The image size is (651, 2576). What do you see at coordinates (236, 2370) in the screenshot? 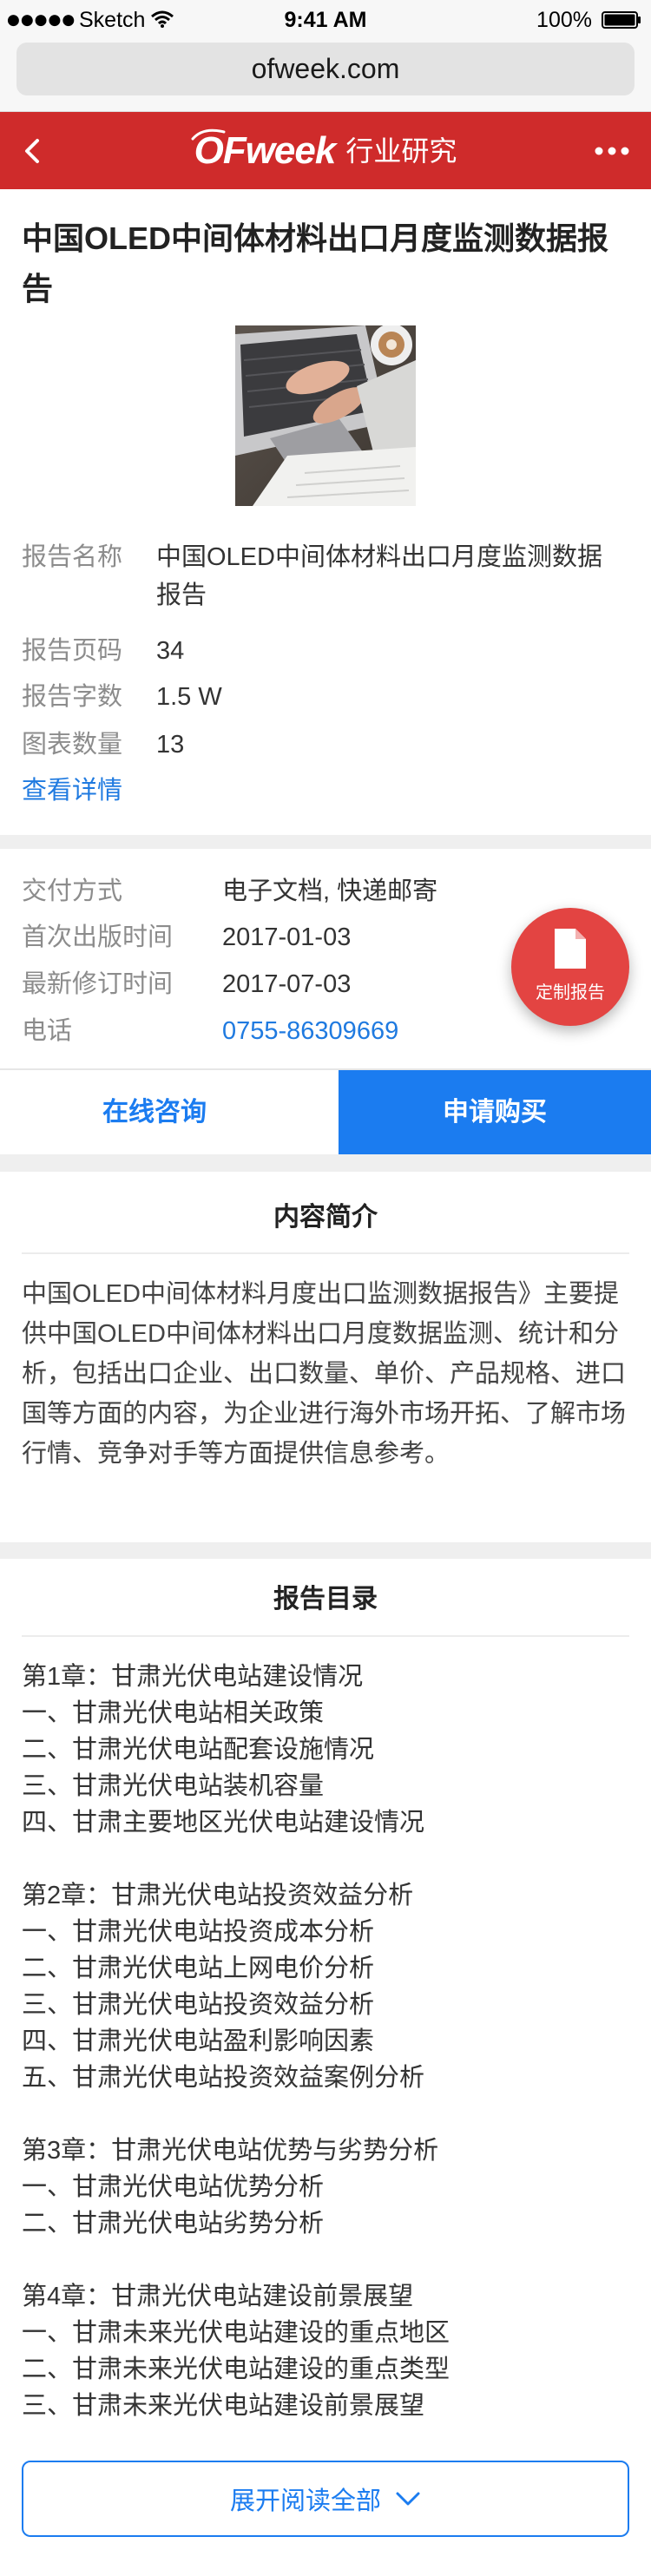
I see `toc-item: 二、甘肃未来光伏电站建设的重点类型` at bounding box center [236, 2370].